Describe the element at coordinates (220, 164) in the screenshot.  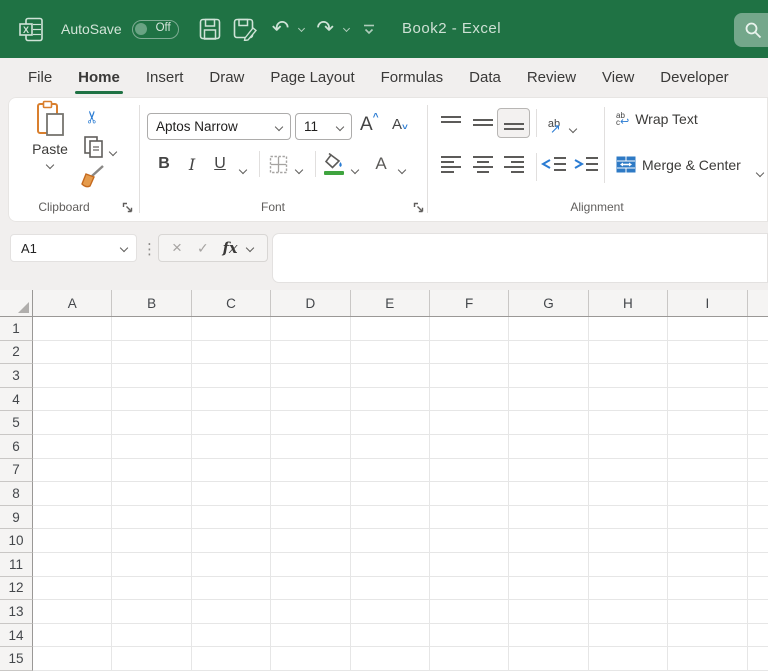
I see `underline-button: U` at that location.